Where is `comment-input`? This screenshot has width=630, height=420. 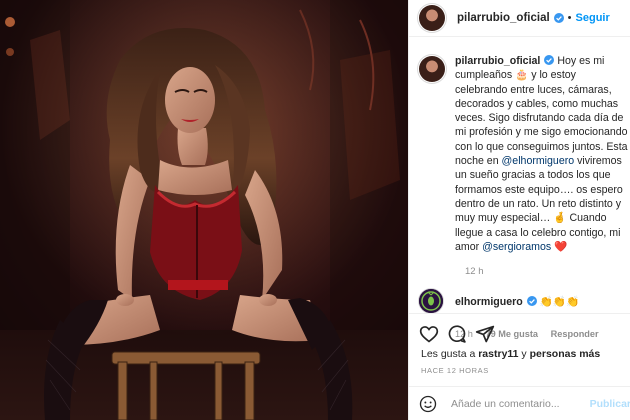 comment-input is located at coordinates (519, 404).